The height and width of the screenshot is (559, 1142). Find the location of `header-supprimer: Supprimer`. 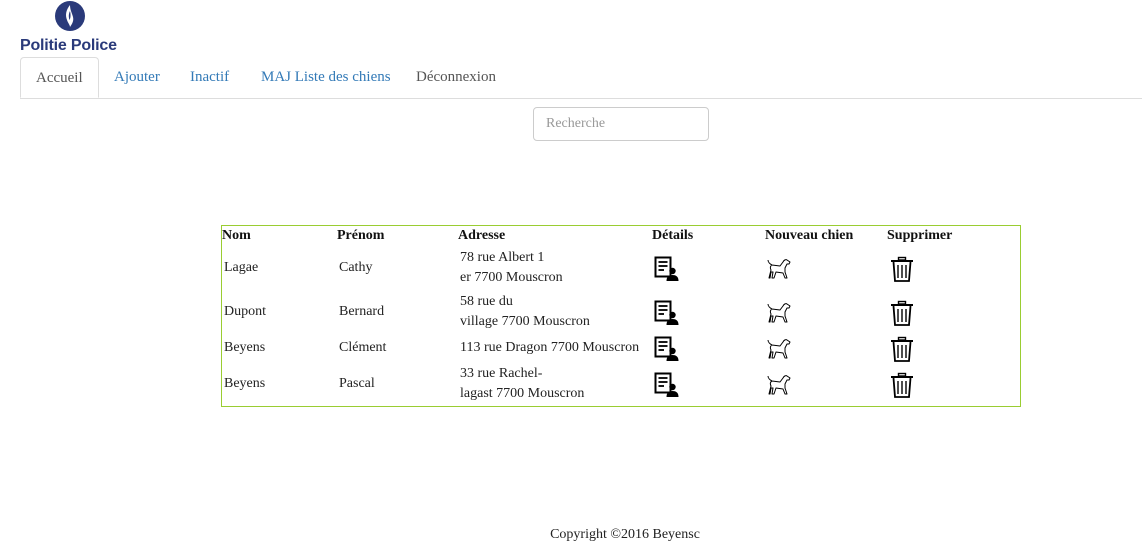

header-supprimer: Supprimer is located at coordinates (920, 235).